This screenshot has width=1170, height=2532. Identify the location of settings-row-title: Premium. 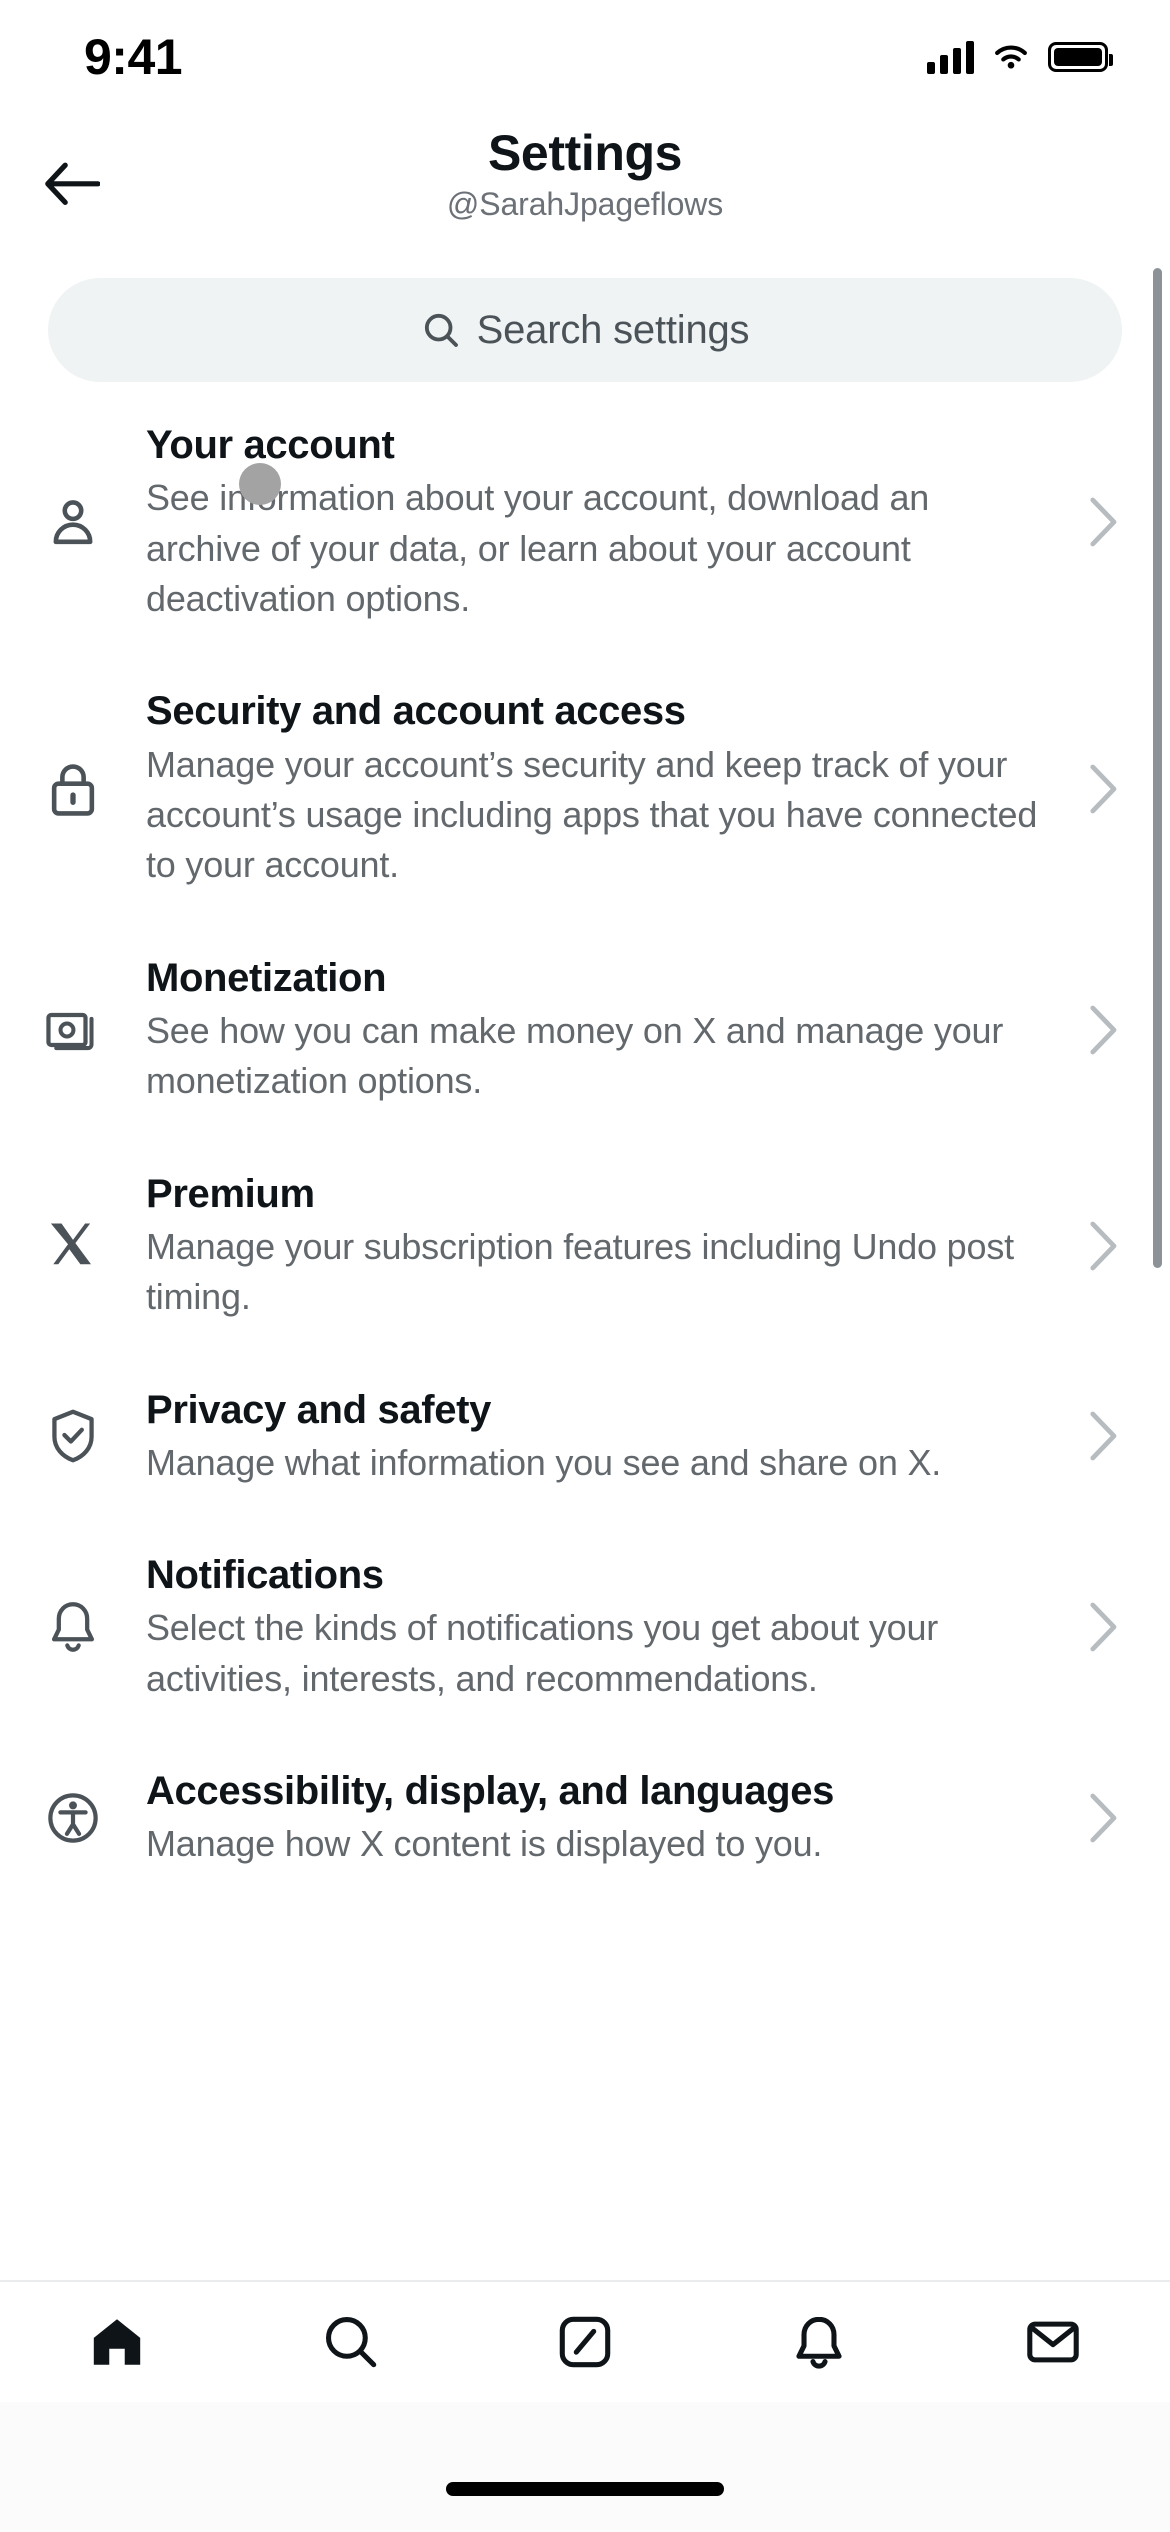
(230, 1193).